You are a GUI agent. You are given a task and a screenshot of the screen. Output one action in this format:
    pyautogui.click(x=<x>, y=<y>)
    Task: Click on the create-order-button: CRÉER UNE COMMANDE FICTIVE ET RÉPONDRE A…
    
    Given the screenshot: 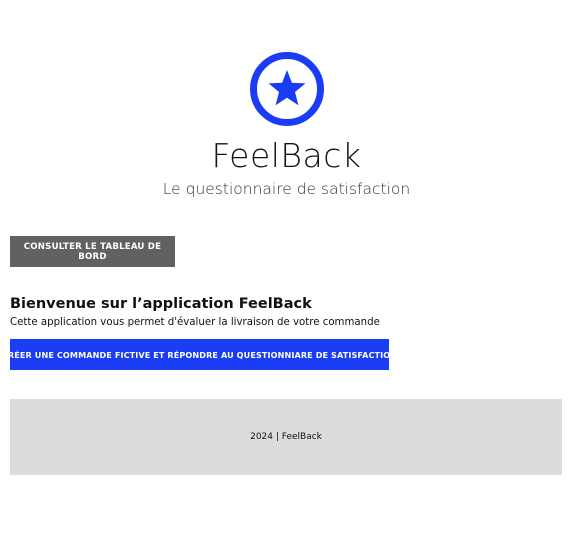 What is the action you would take?
    pyautogui.click(x=199, y=354)
    